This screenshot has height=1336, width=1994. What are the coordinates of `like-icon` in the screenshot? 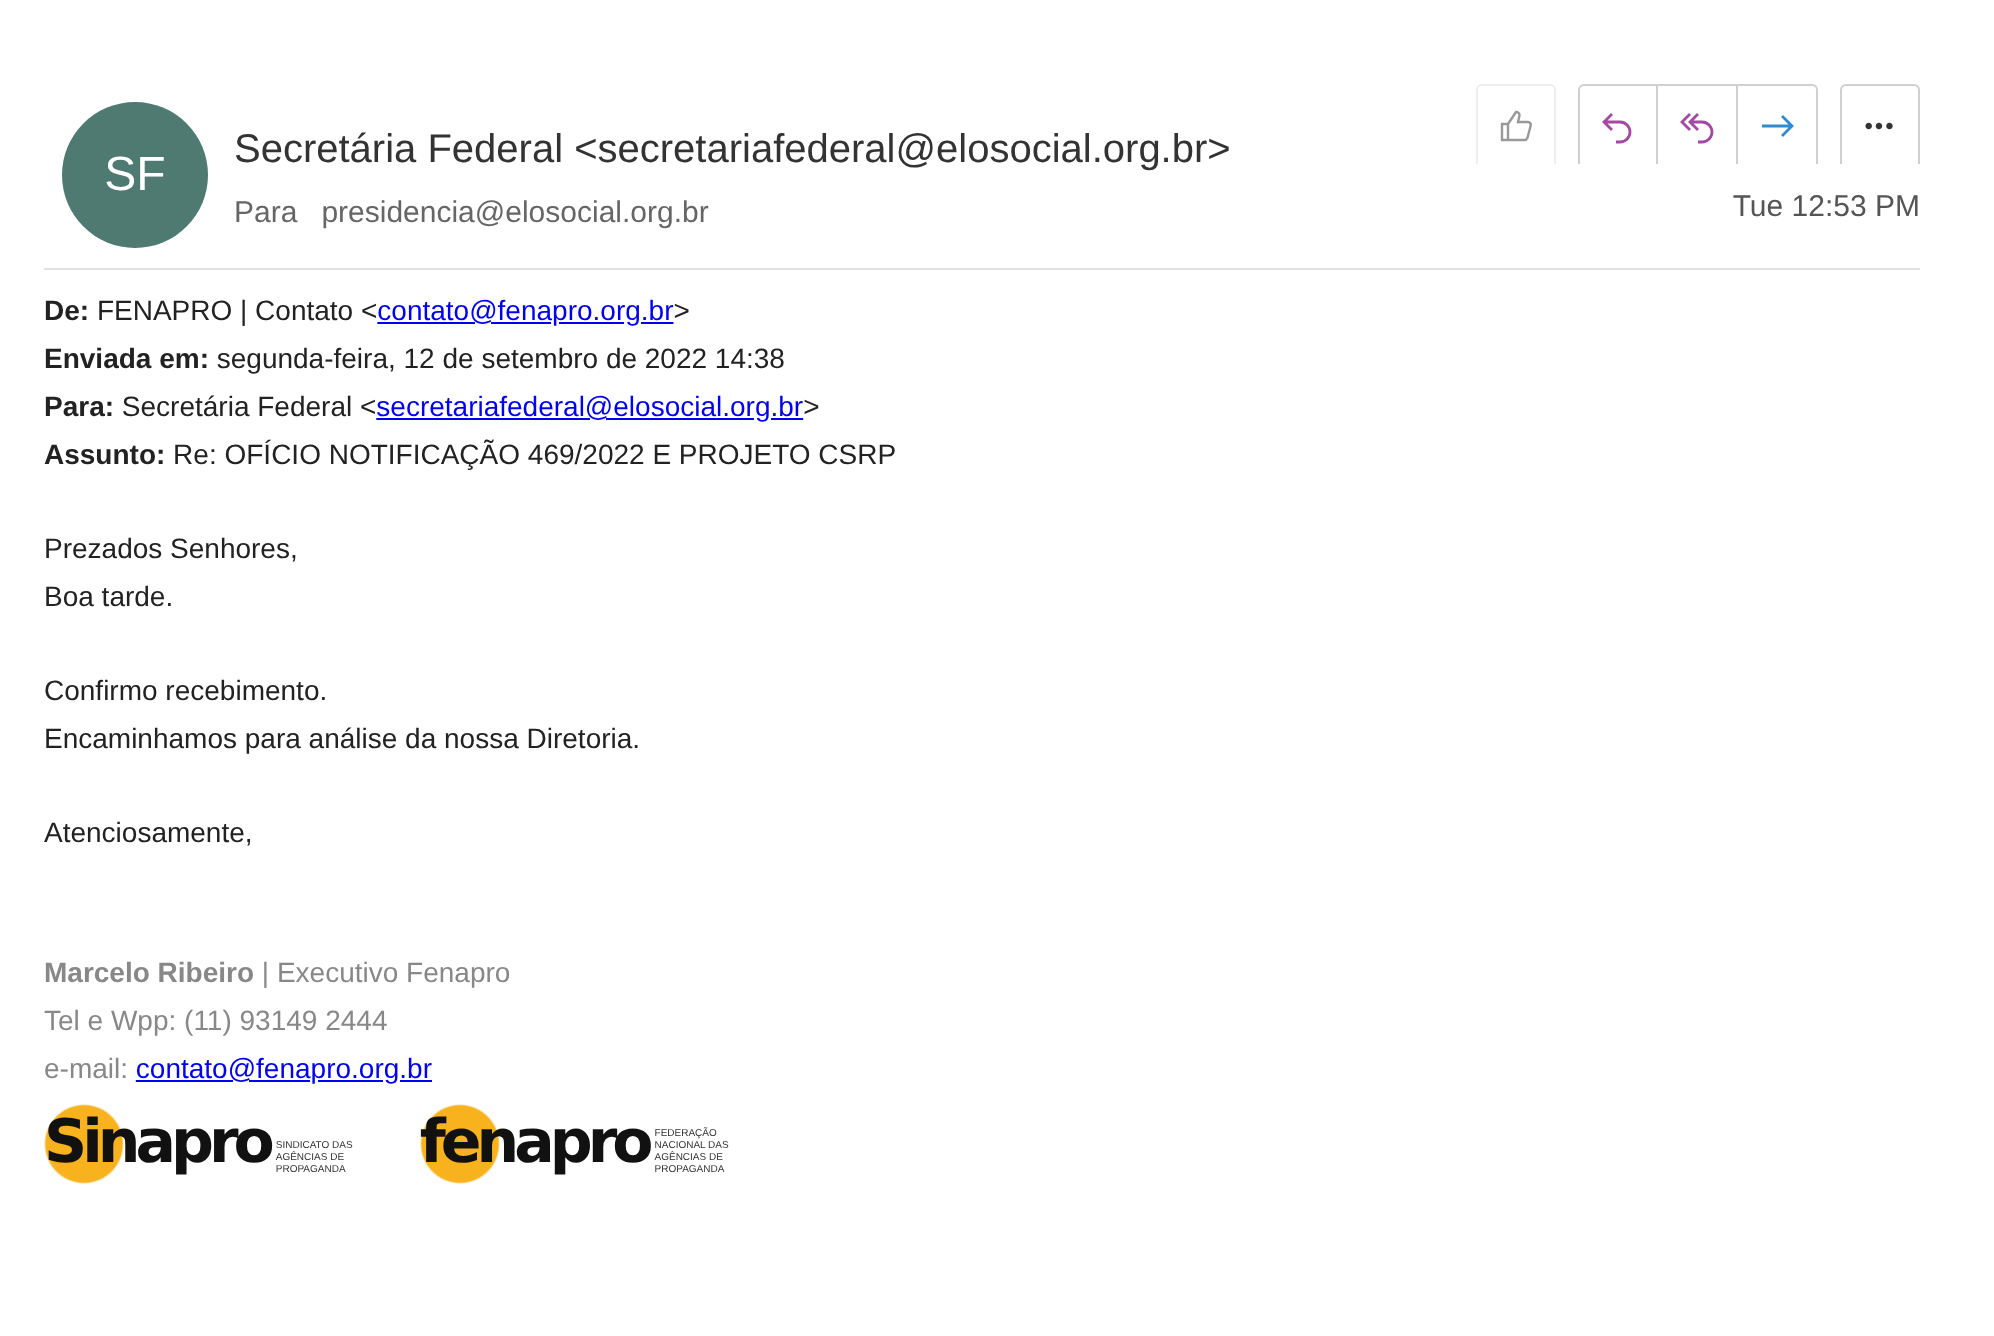 It's located at (1516, 125).